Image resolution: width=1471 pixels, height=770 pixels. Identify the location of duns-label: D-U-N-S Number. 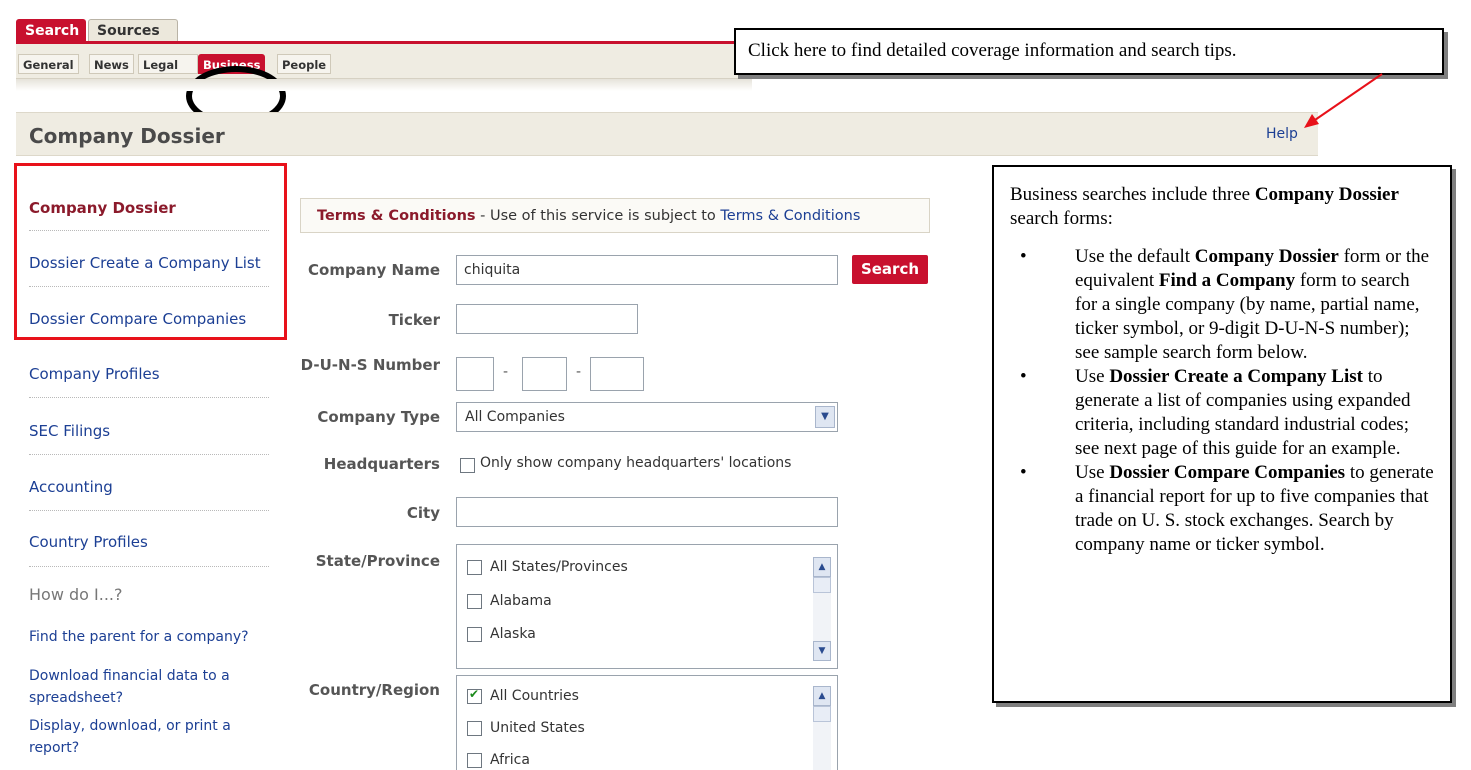
(370, 365).